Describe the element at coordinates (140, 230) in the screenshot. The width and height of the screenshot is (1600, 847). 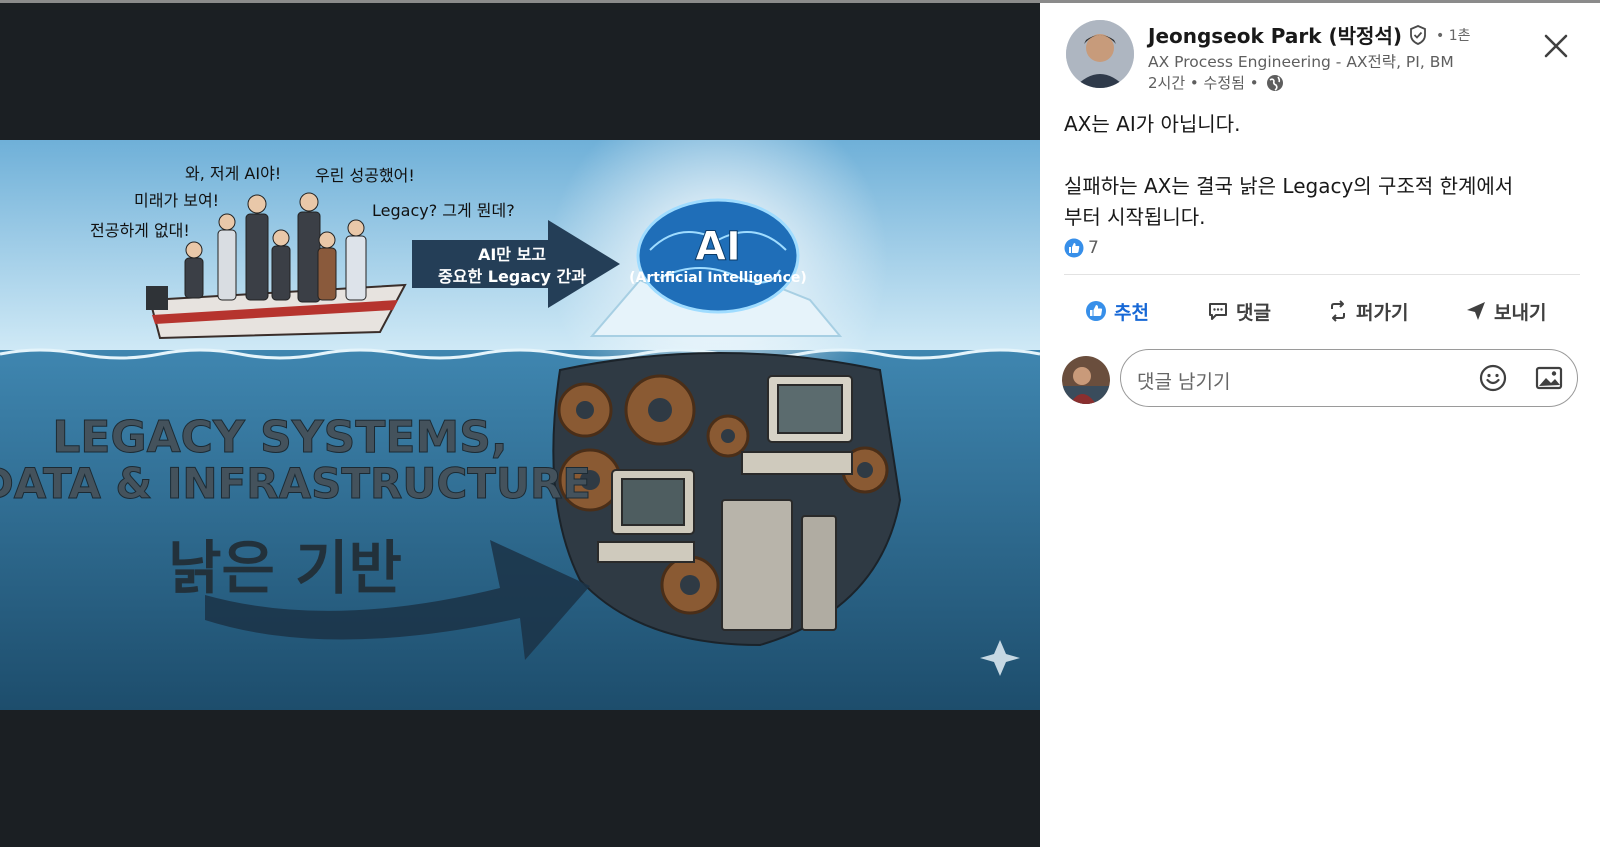
I see `callout-text: 전공하게 없대!` at that location.